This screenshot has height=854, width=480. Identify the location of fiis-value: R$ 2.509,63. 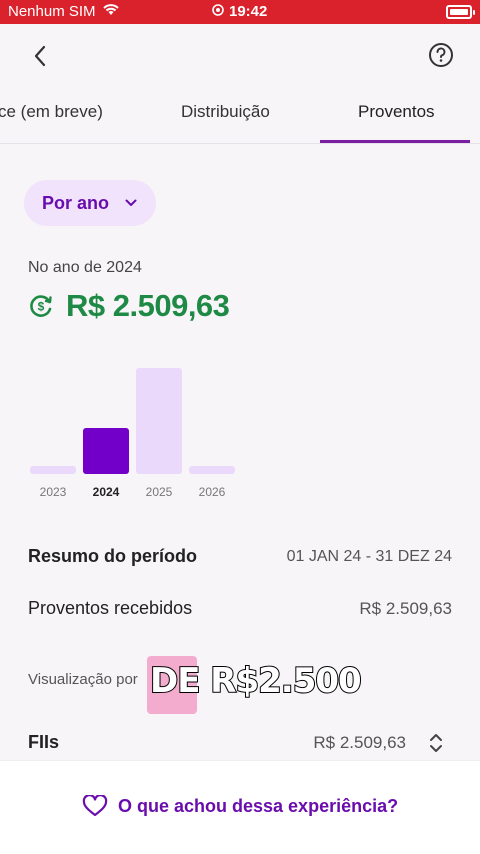
(359, 742).